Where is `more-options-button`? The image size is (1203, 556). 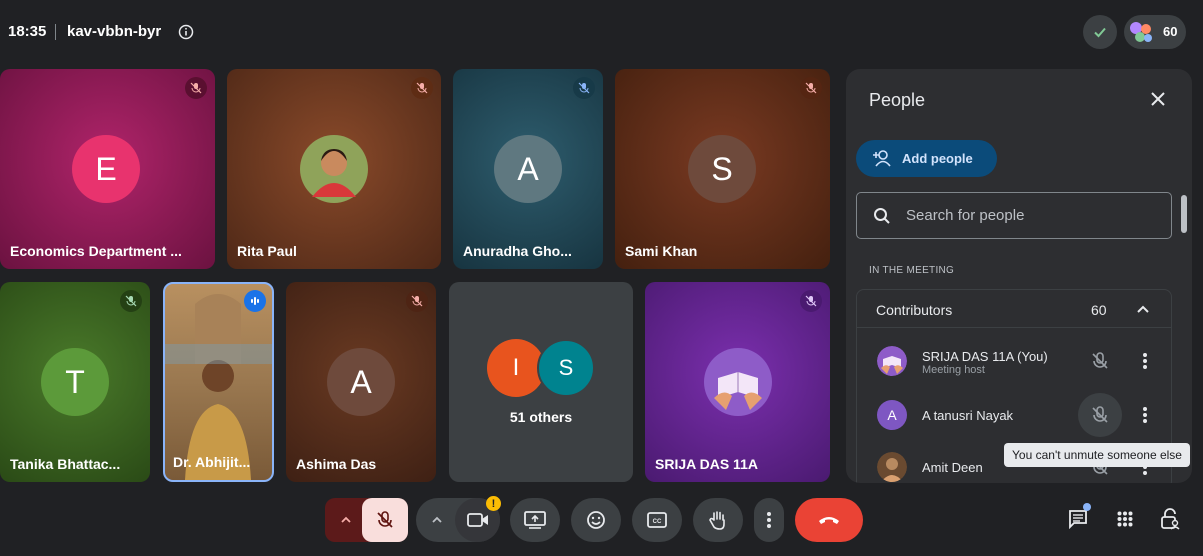
more-options-button is located at coordinates (769, 520).